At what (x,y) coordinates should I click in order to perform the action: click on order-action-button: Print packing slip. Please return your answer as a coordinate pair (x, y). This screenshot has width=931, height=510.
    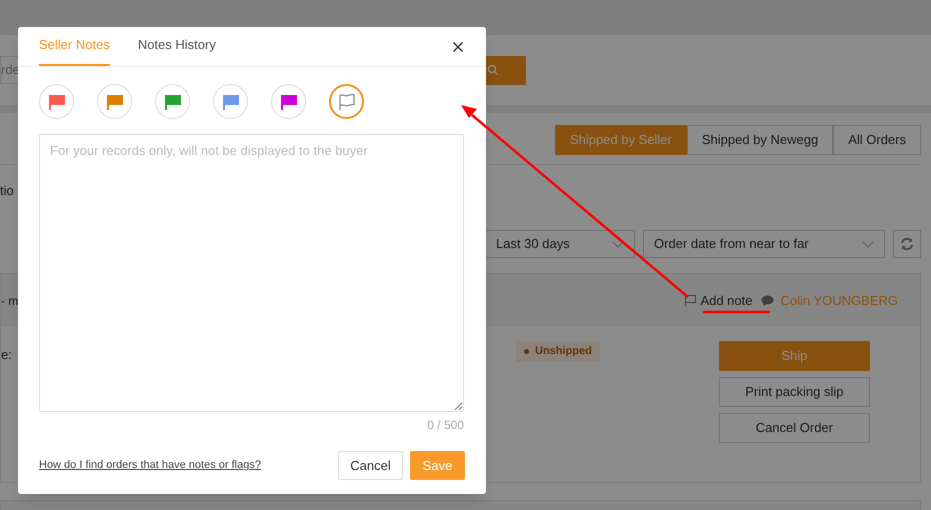
    Looking at the image, I should click on (794, 392).